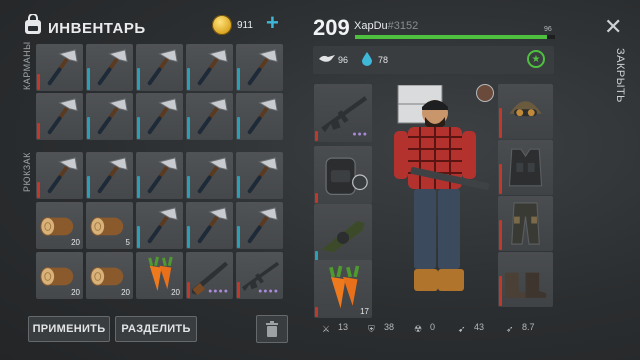 The image size is (640, 360). Describe the element at coordinates (343, 236) in the screenshot. I see `grenade-launcher-icon` at that location.